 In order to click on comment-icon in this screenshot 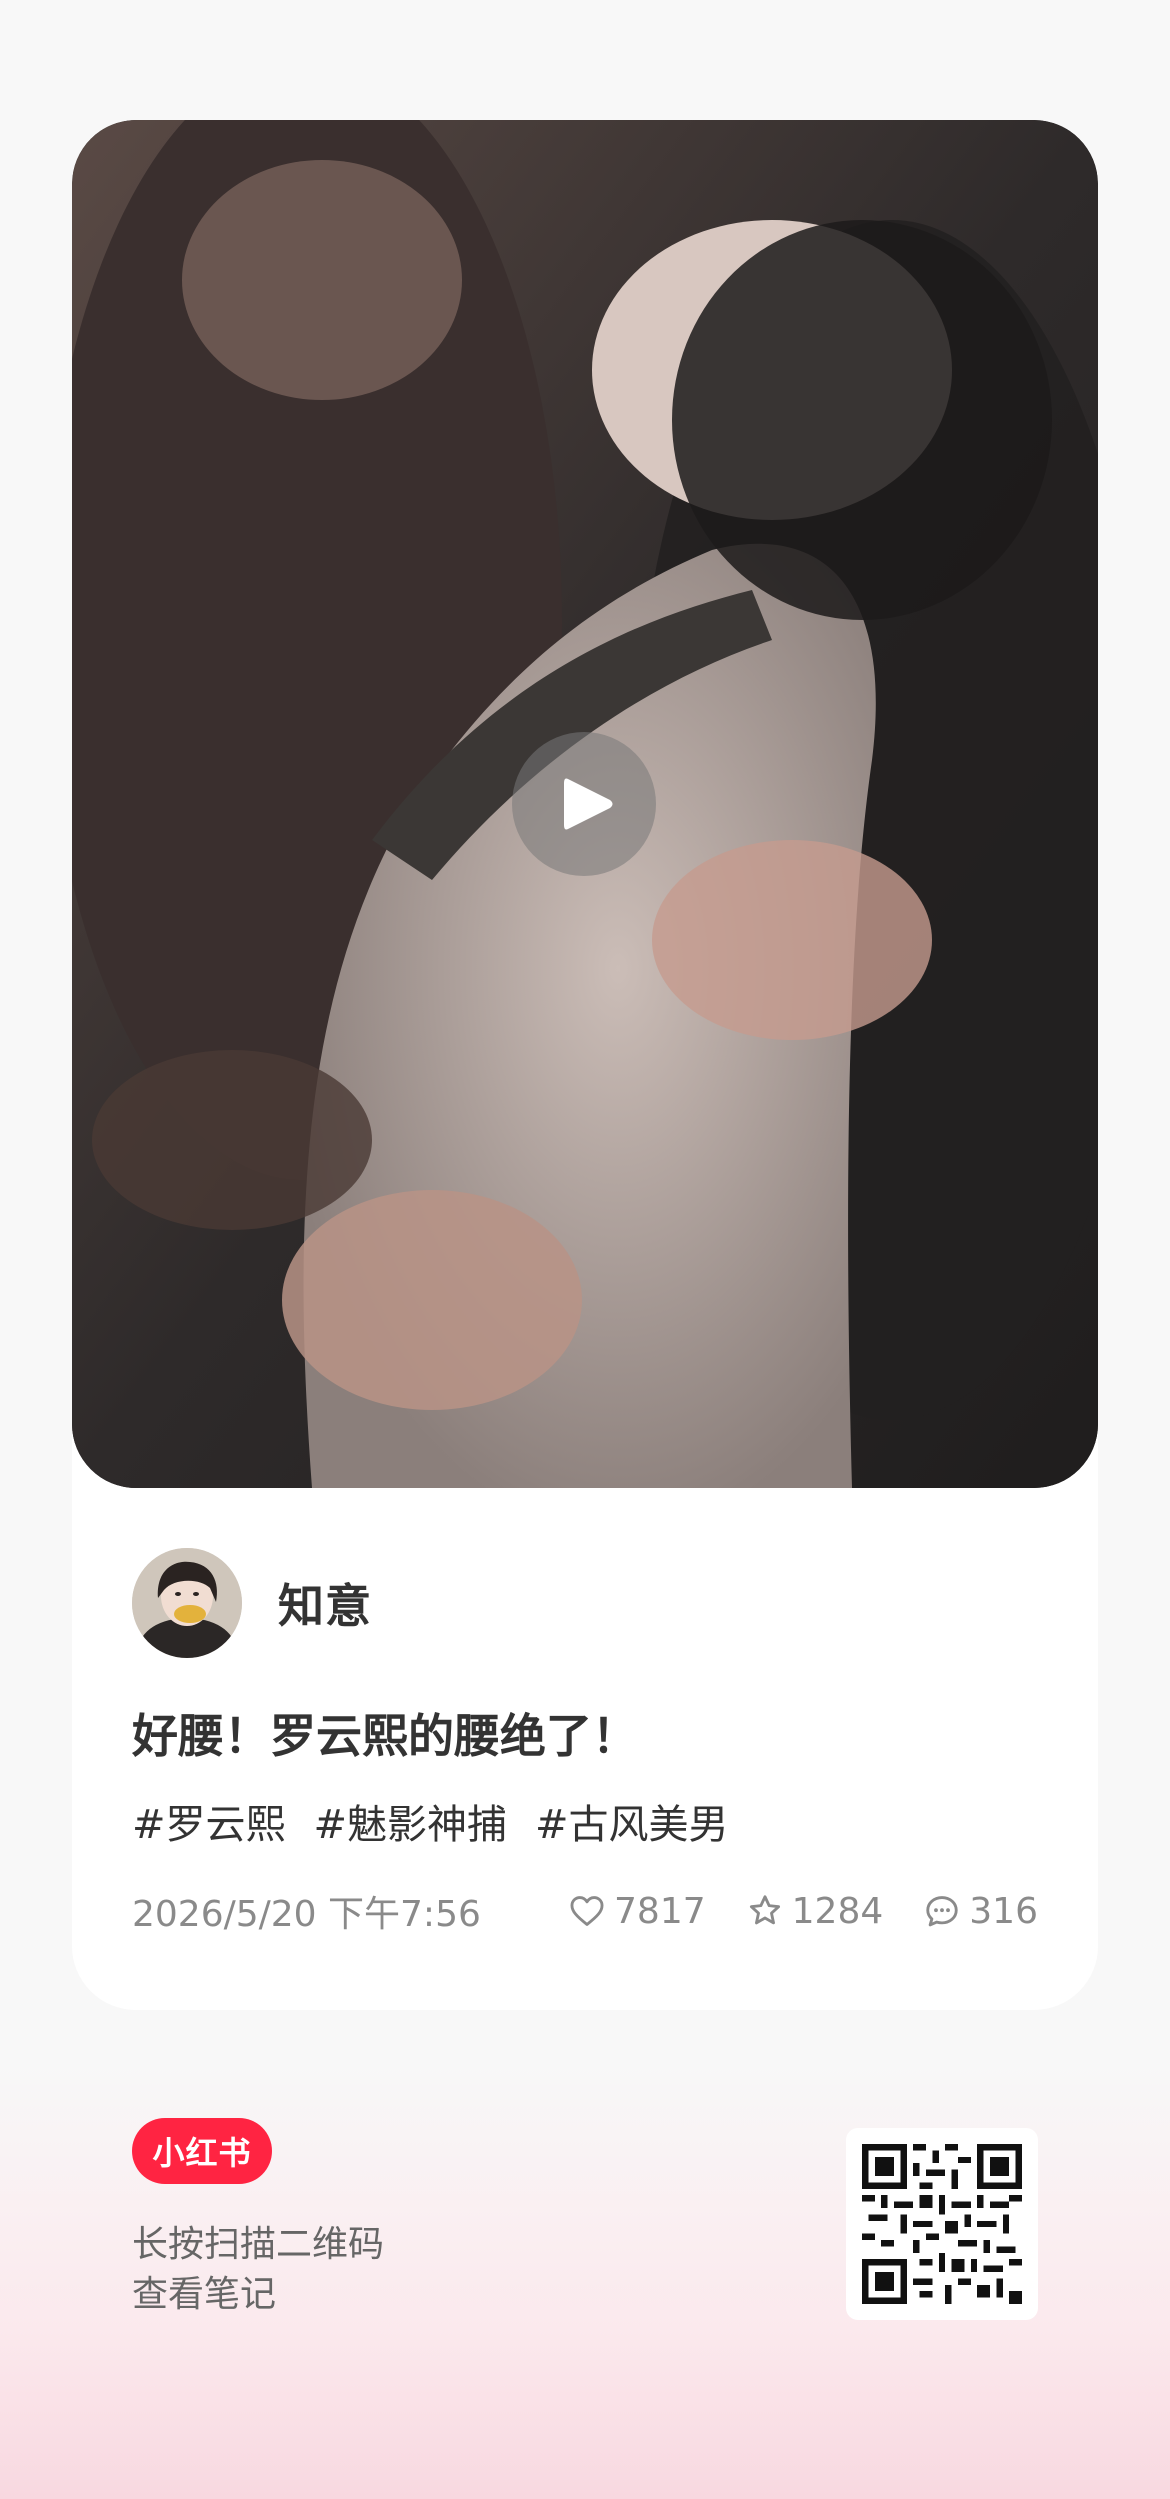, I will do `click(942, 1911)`.